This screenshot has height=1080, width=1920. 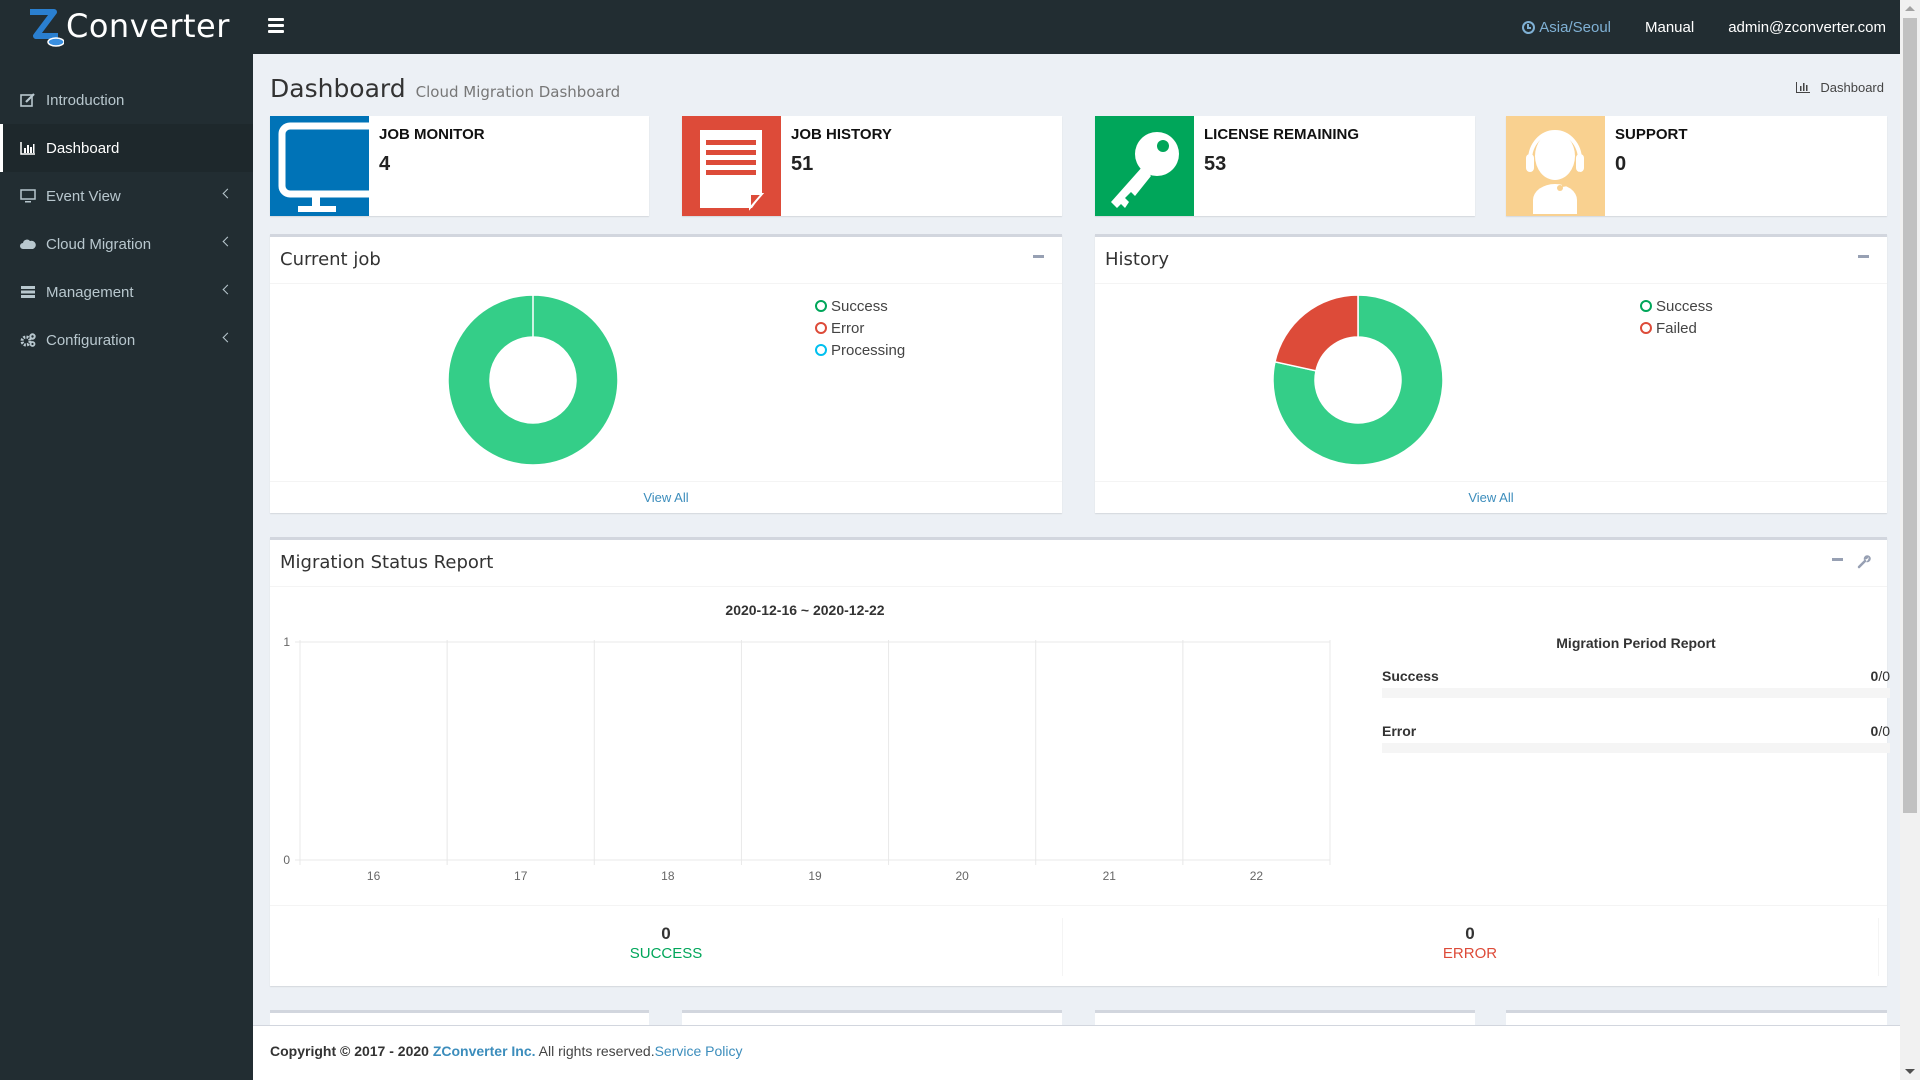 I want to click on info-box-label: JOB HISTORY, so click(x=841, y=134).